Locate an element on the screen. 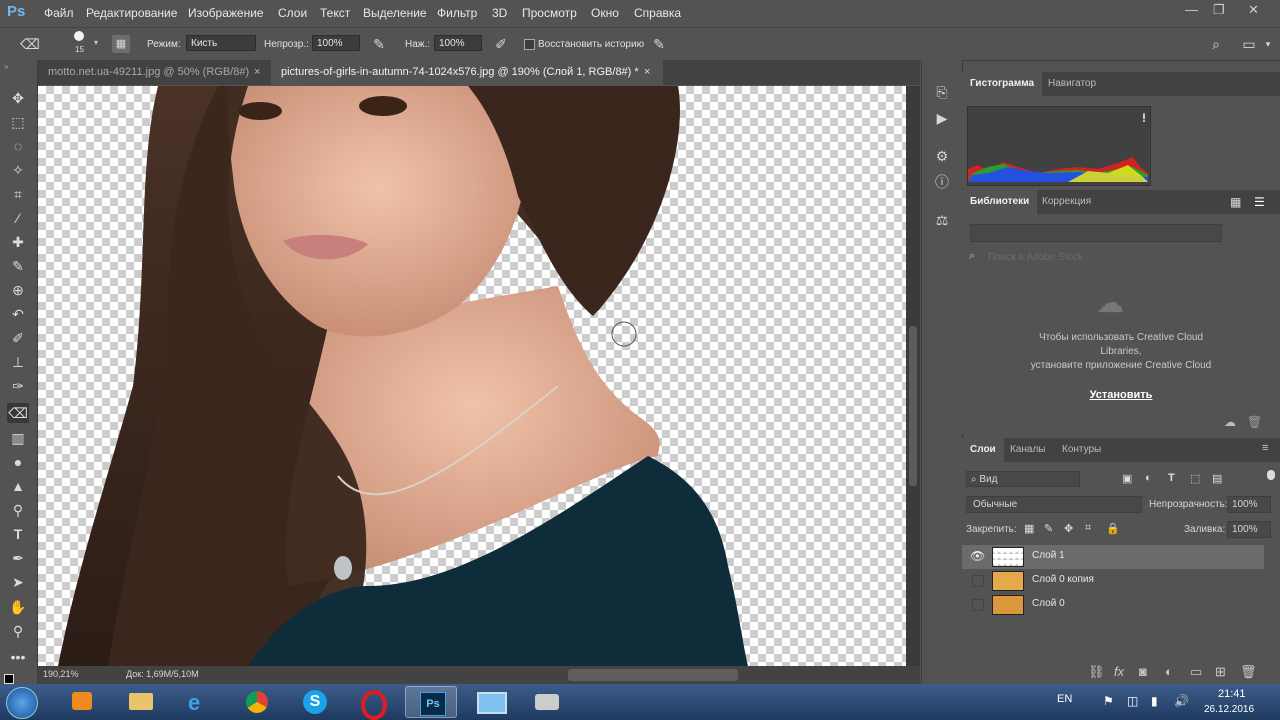  pressure-opacity-icon: ✎ is located at coordinates (379, 44).